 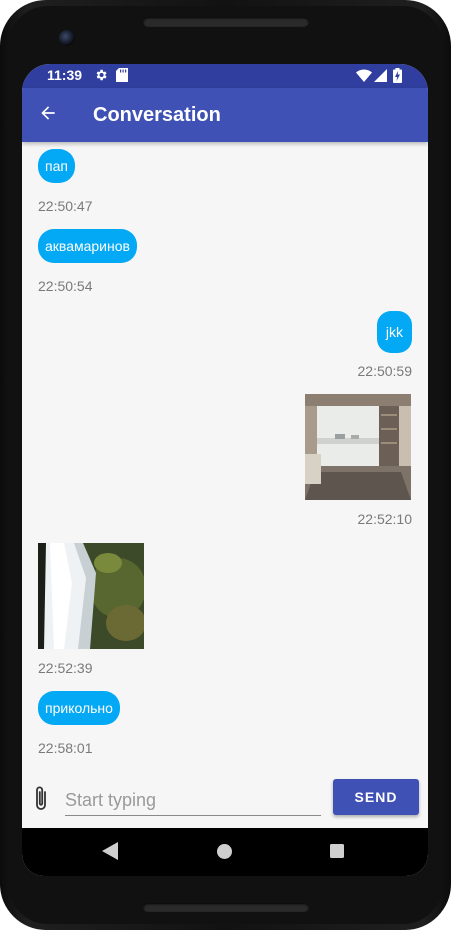 What do you see at coordinates (65, 748) in the screenshot?
I see `message-timestamp: 22:58:01` at bounding box center [65, 748].